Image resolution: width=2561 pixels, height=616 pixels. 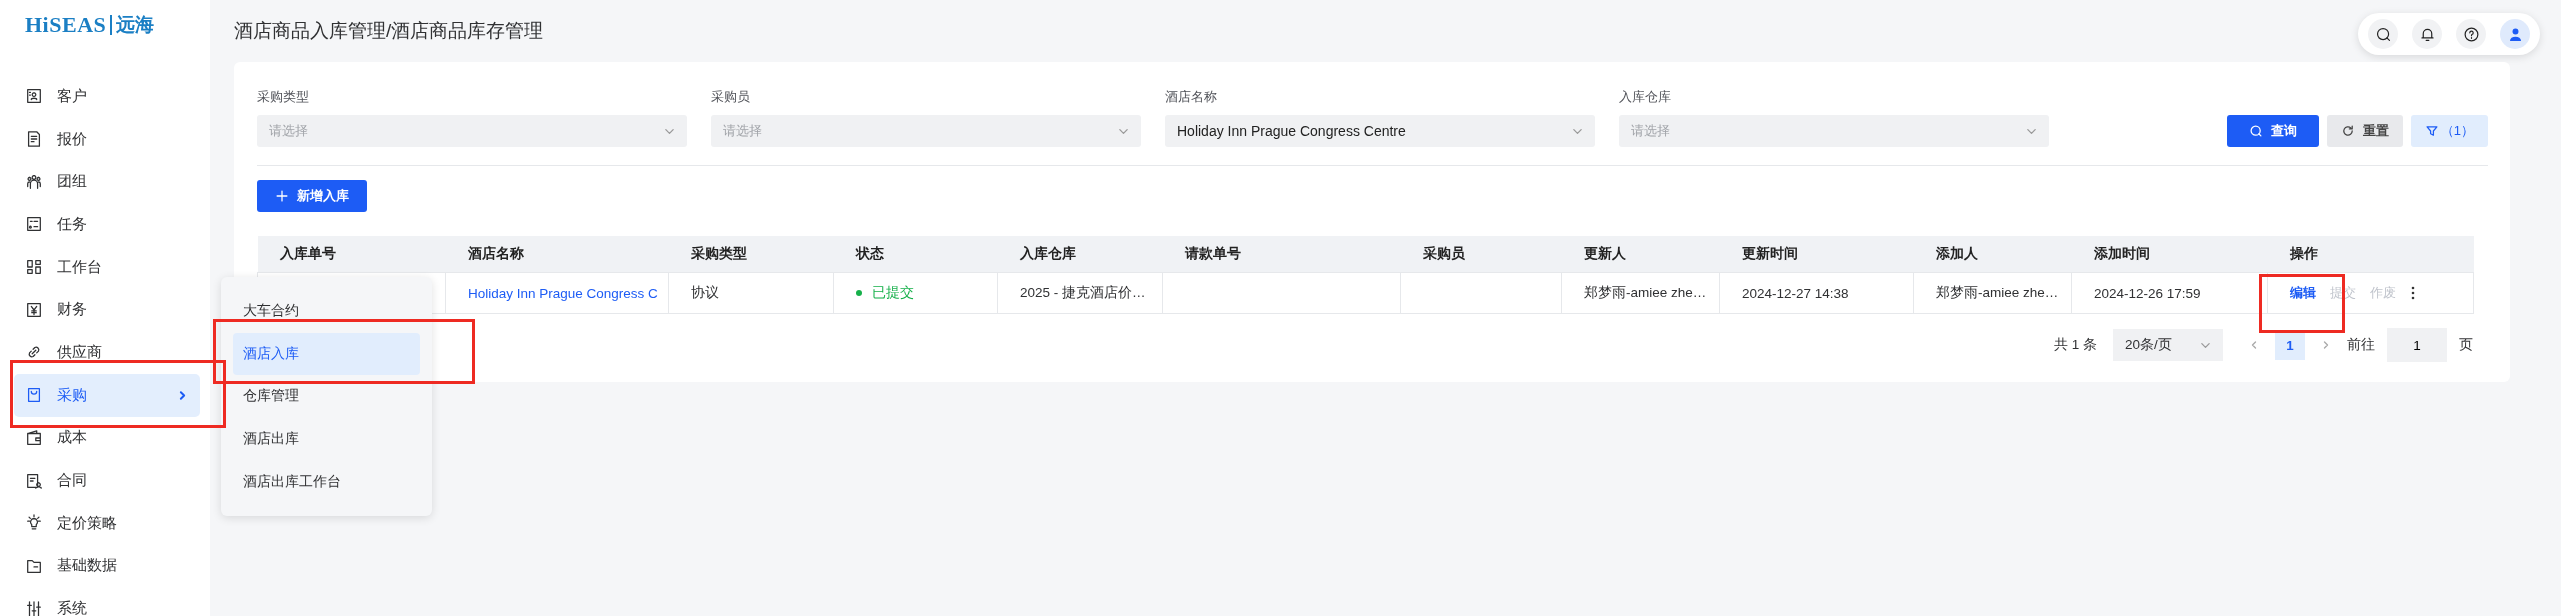 I want to click on id-card-icon, so click(x=34, y=96).